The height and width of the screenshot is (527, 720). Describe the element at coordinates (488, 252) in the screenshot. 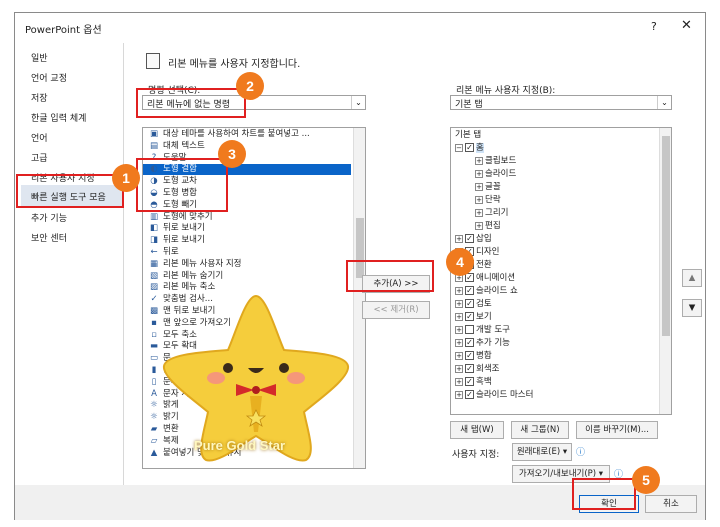

I see `ribbon-tree-label: 디자인` at that location.